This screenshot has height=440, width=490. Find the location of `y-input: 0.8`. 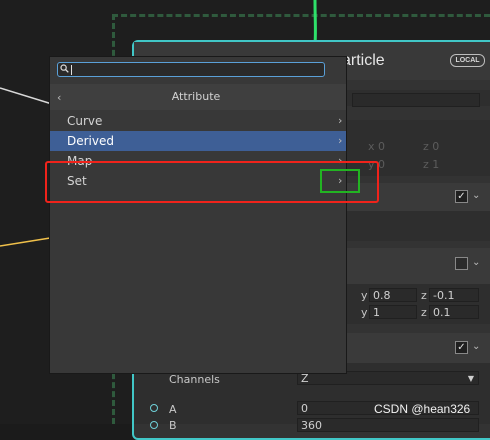

y-input: 0.8 is located at coordinates (393, 295).